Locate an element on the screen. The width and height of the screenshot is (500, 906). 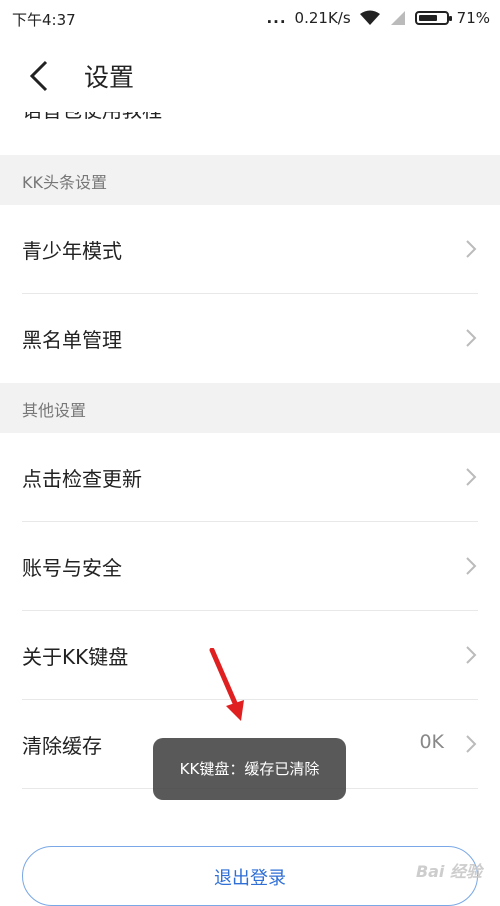
settings-item-blacklist: 黑名单管理 is located at coordinates (250, 338).